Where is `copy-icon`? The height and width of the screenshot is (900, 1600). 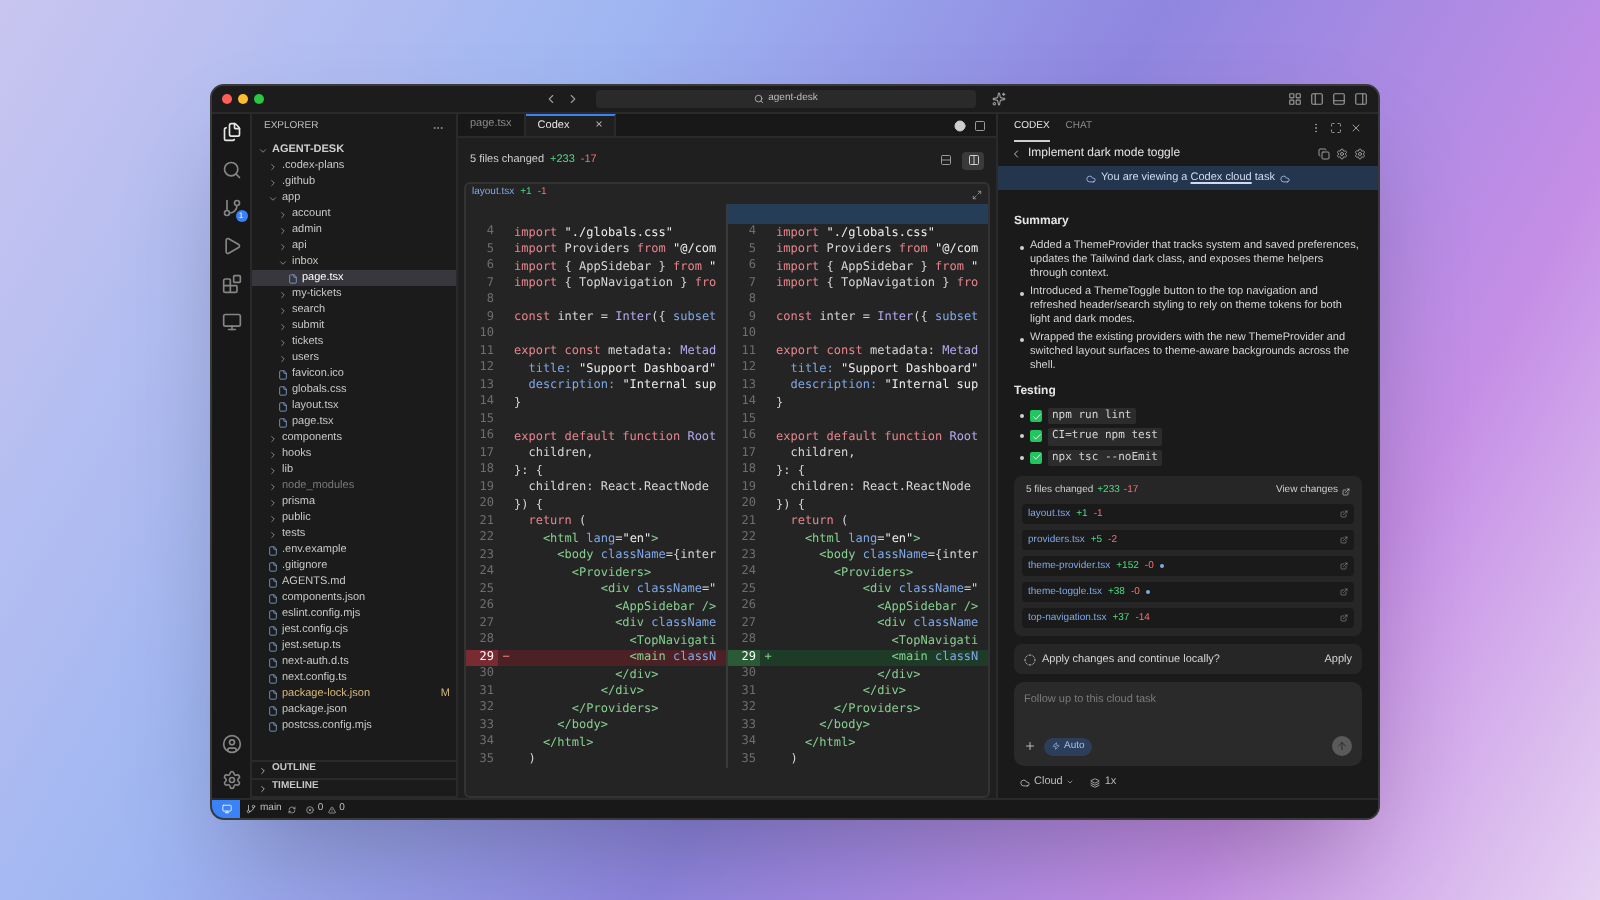 copy-icon is located at coordinates (1324, 154).